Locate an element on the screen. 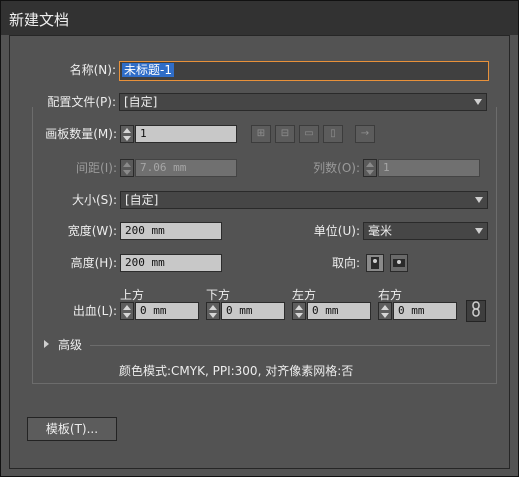  artboards-label: 画板数量(M): is located at coordinates (81, 134).